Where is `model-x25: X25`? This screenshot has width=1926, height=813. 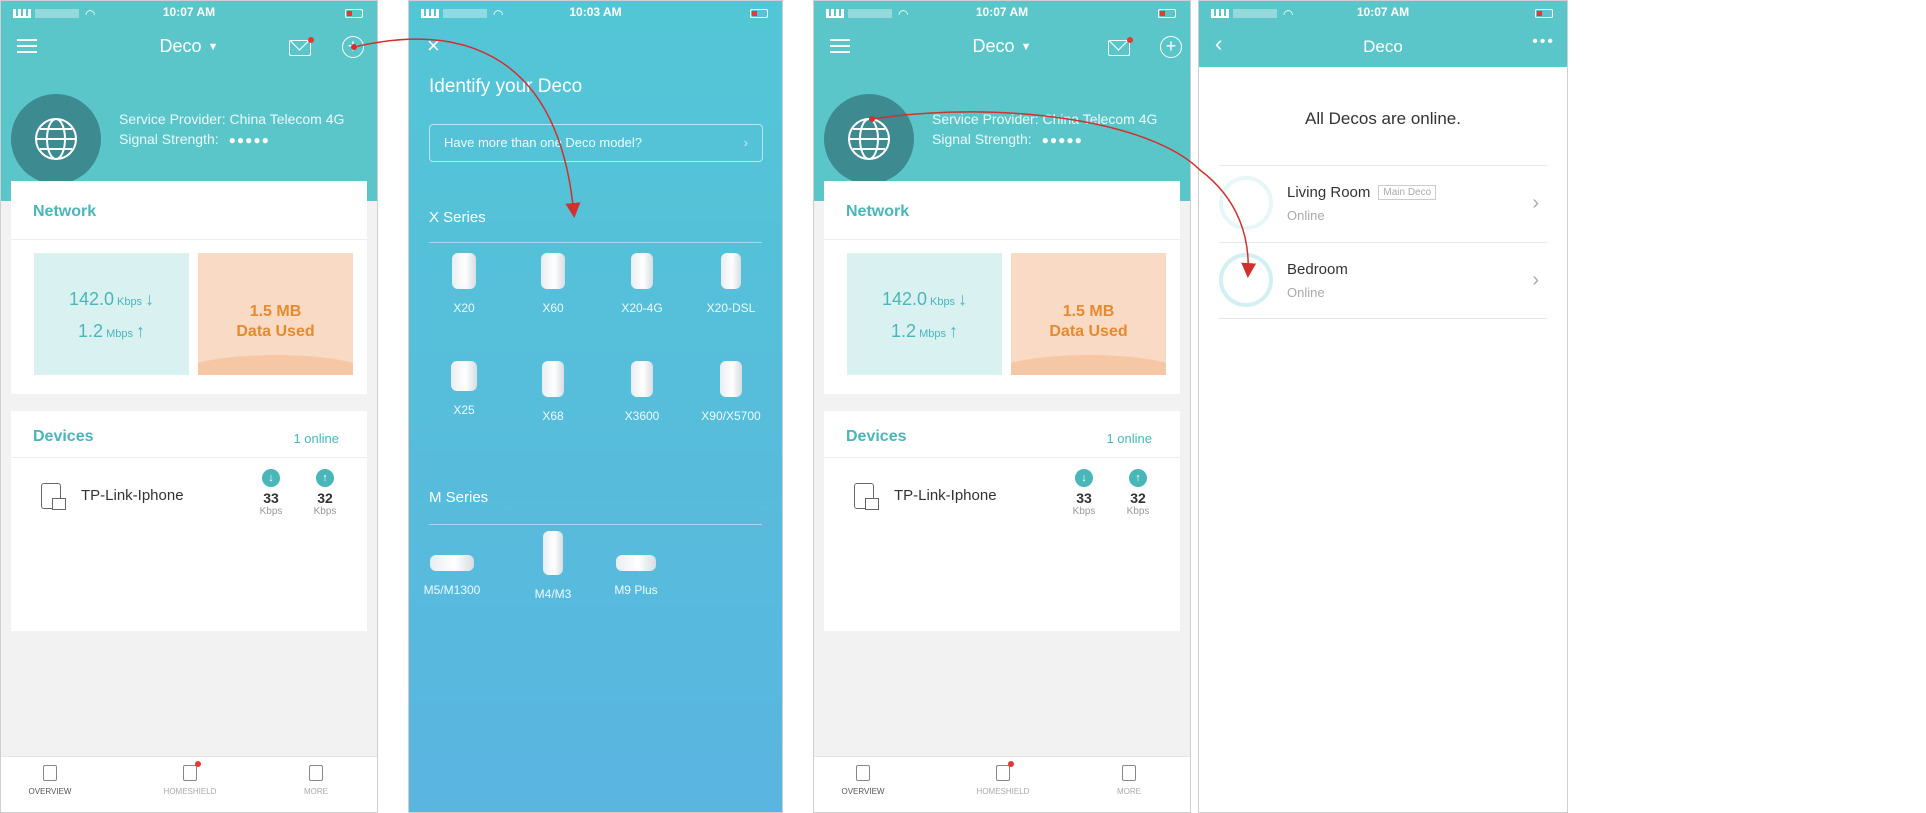 model-x25: X25 is located at coordinates (464, 389).